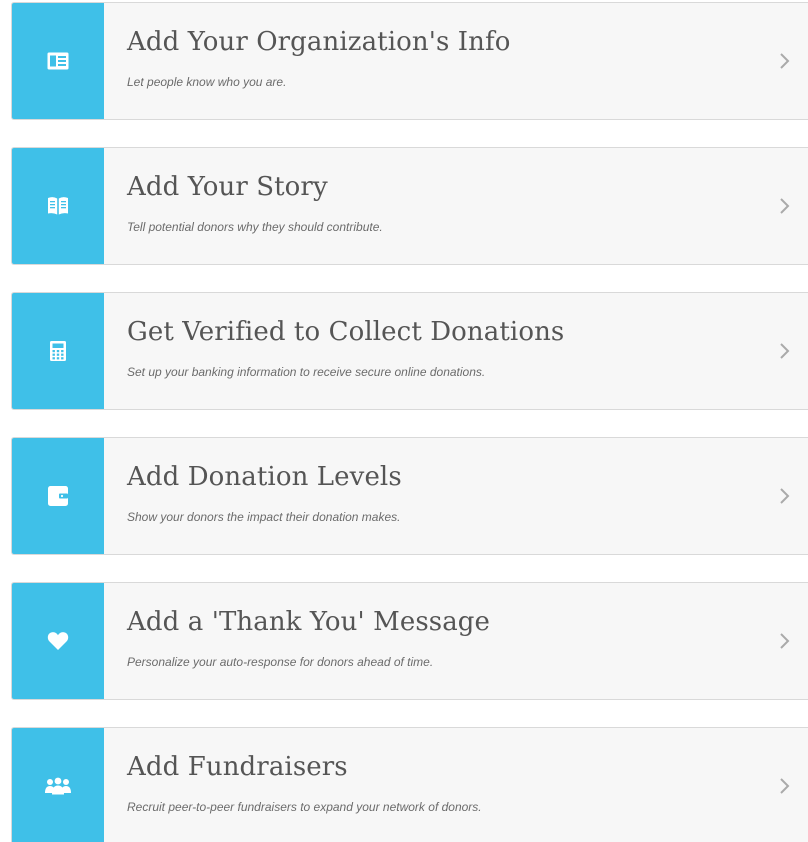 This screenshot has width=808, height=842. I want to click on open-book-icon, so click(58, 206).